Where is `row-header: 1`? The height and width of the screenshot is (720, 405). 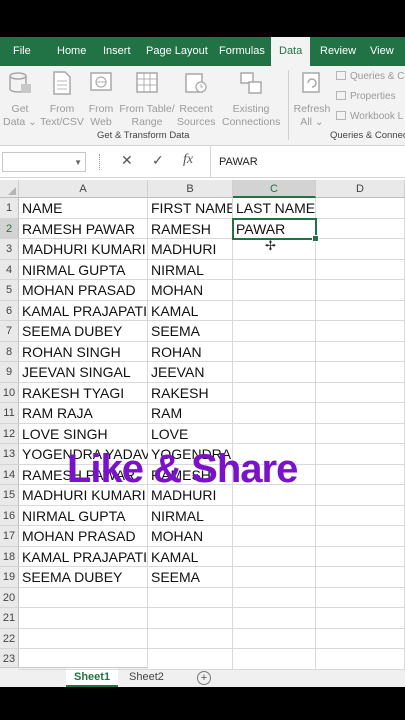
row-header: 1 is located at coordinates (9, 208).